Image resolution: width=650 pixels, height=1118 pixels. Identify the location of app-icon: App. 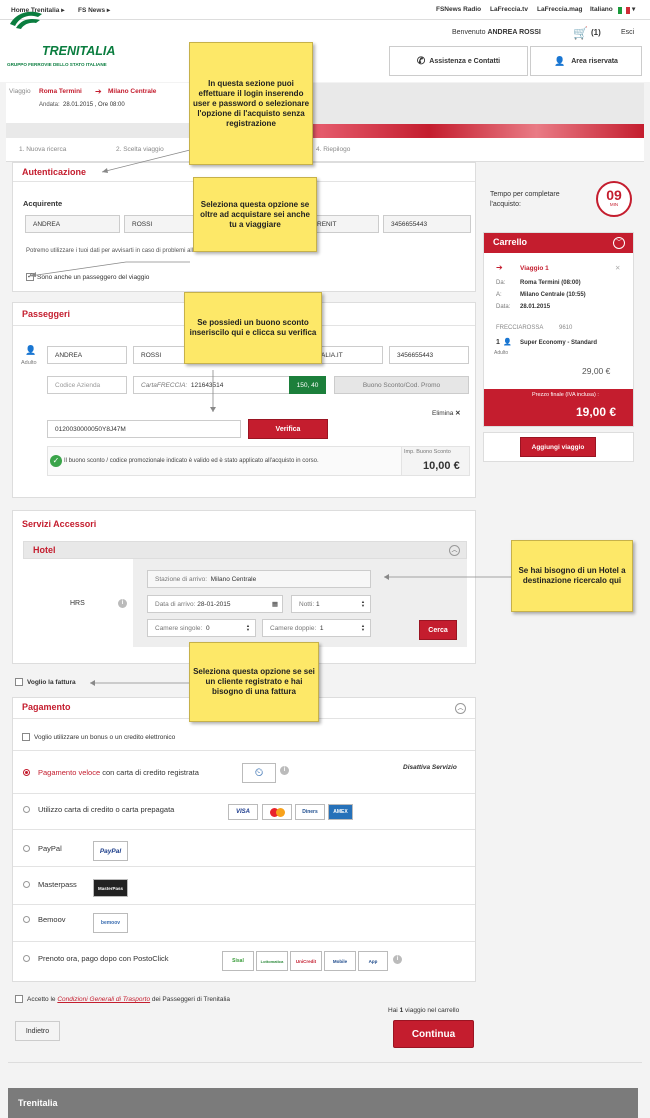
(373, 961).